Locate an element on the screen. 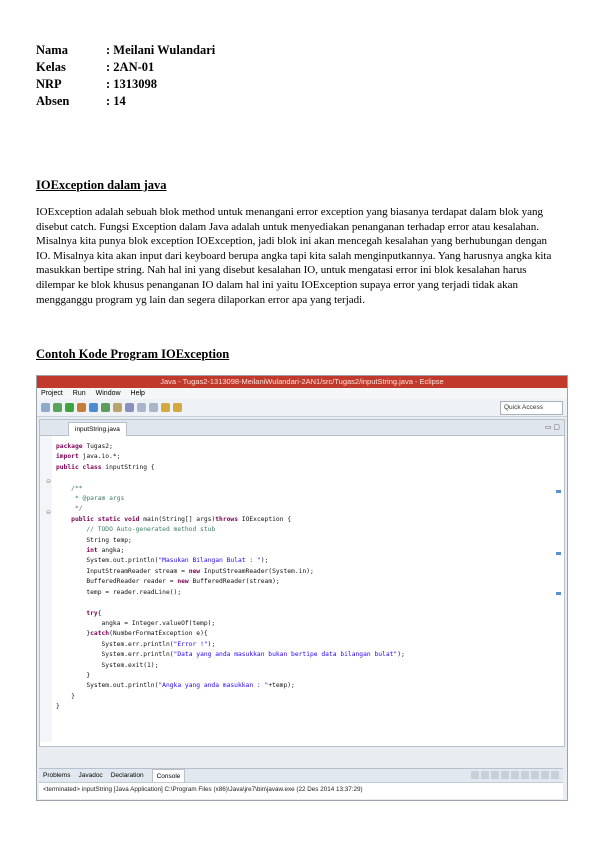 The width and height of the screenshot is (595, 842). forward-icon is located at coordinates (177, 407).